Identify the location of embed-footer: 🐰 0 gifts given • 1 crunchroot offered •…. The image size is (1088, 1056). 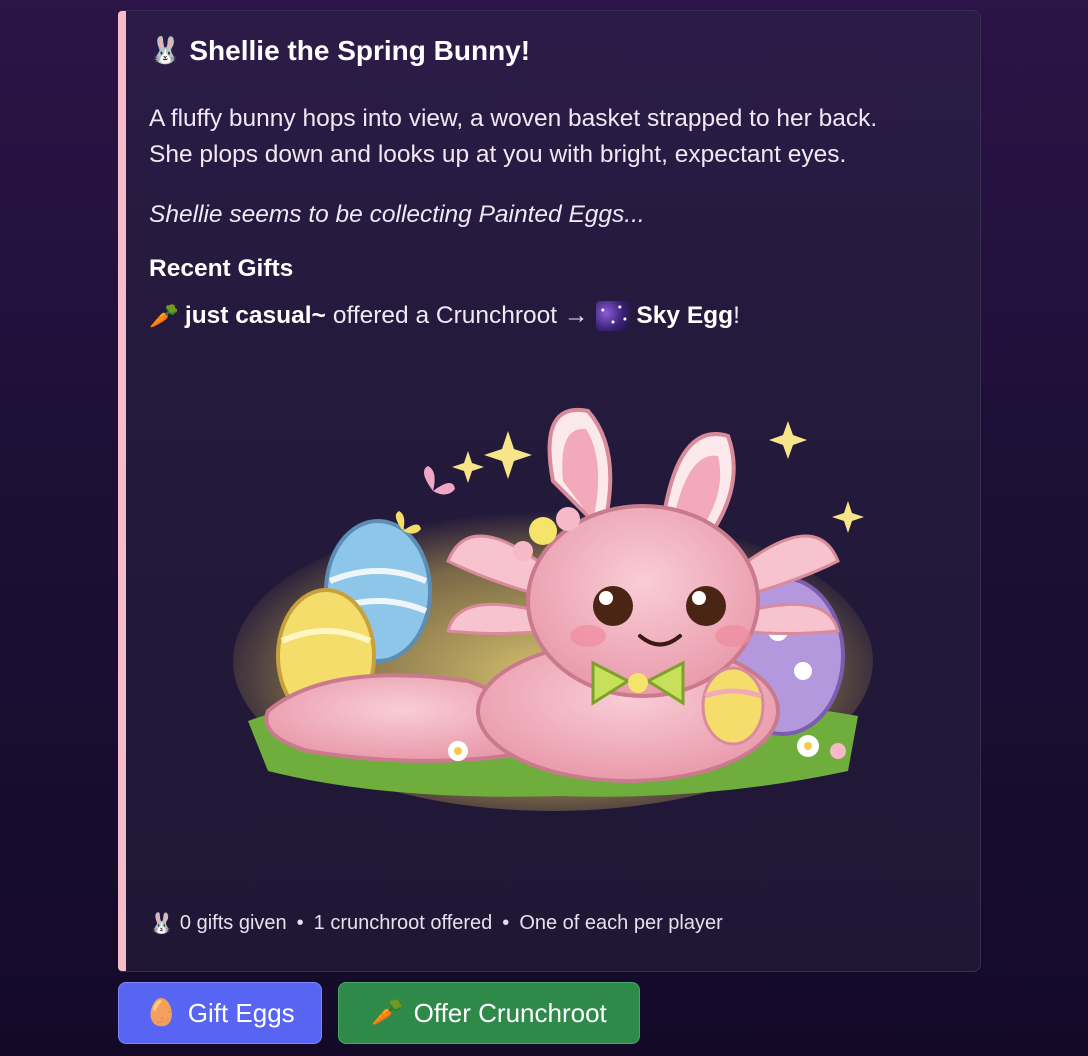
(436, 923).